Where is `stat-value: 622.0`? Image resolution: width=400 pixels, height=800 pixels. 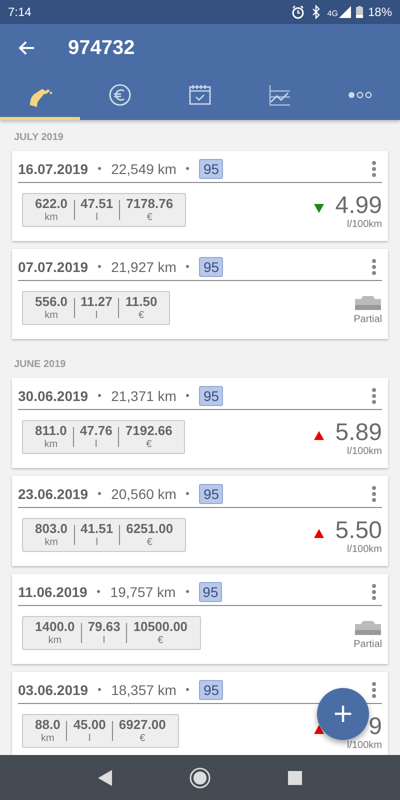 stat-value: 622.0 is located at coordinates (51, 204).